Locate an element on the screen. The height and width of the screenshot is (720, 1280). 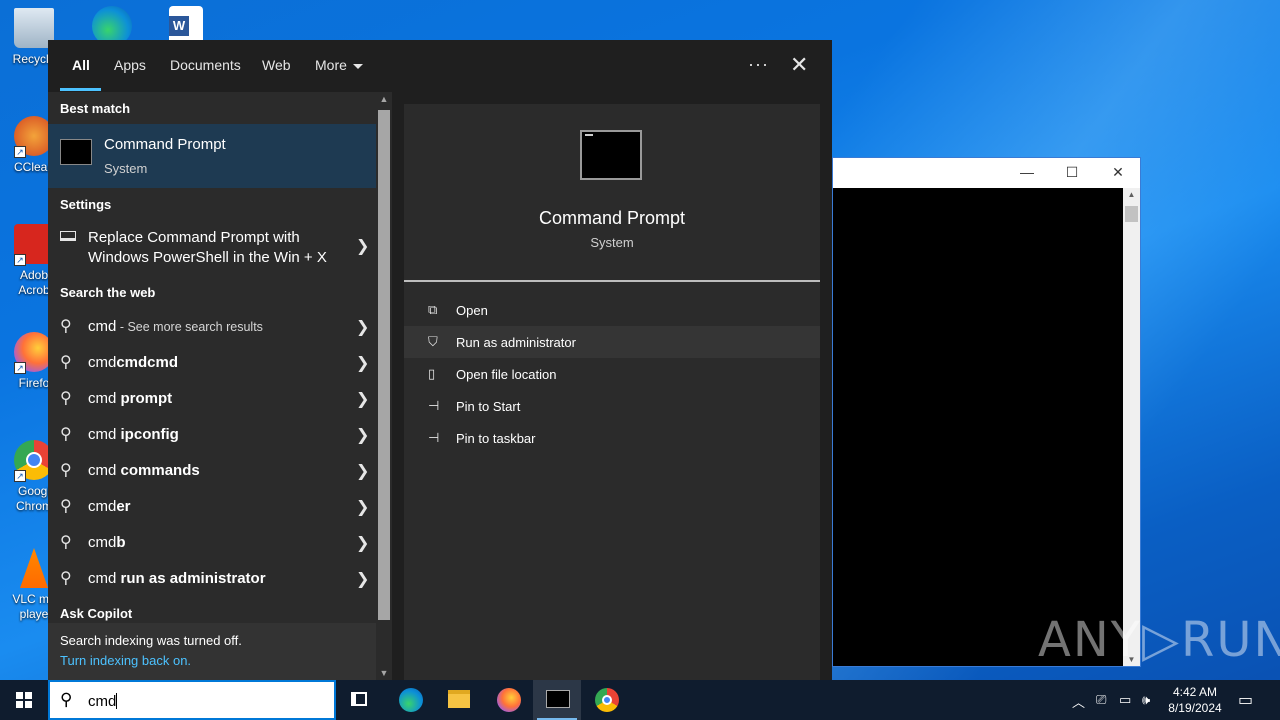
device-icon: ⎚ is located at coordinates (1101, 700).